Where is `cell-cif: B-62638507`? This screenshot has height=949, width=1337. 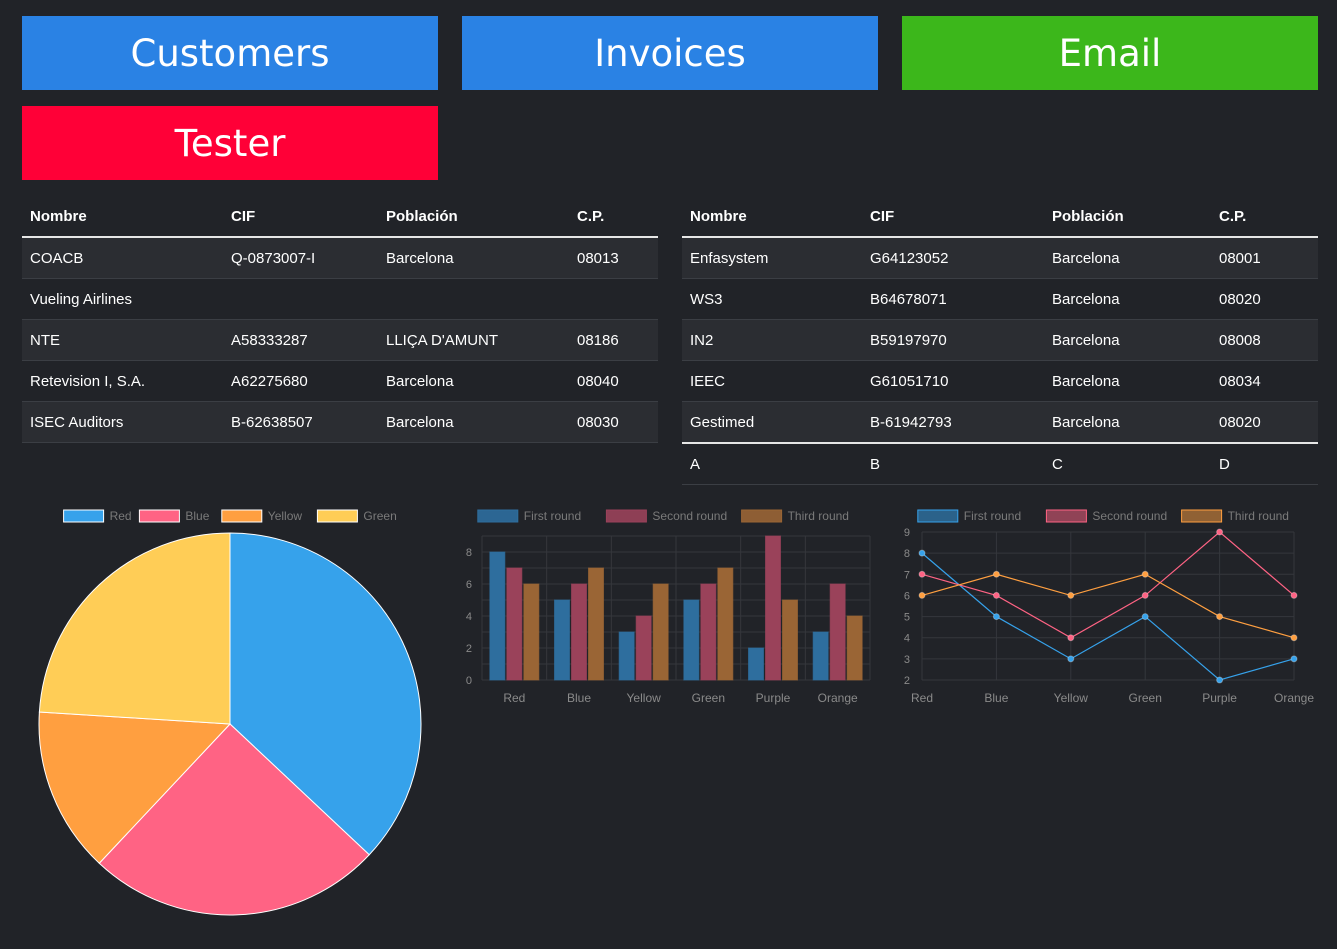
cell-cif: B-62638507 is located at coordinates (300, 422).